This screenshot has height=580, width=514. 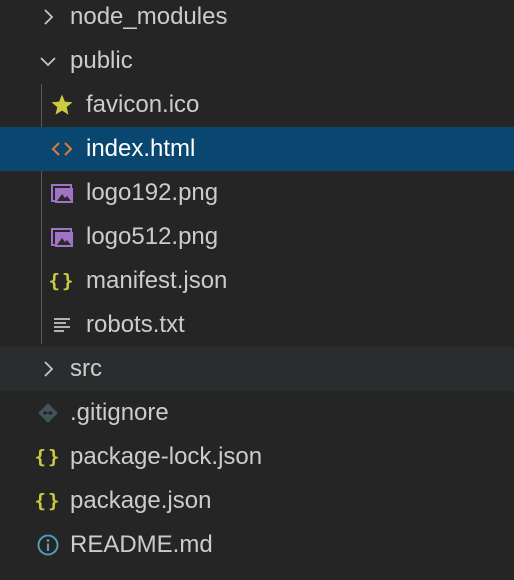 What do you see at coordinates (257, 325) in the screenshot?
I see `tree-item-robots-txt: robots.txt` at bounding box center [257, 325].